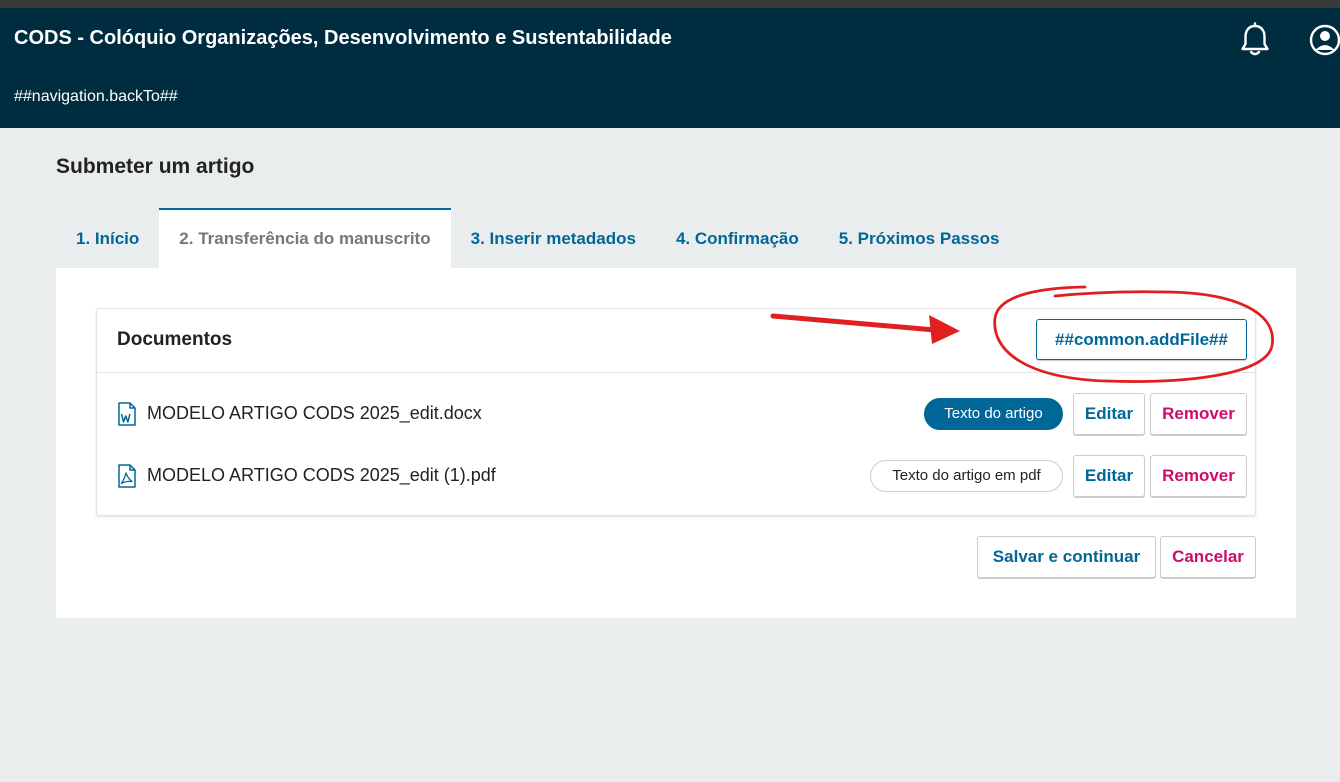 Image resolution: width=1340 pixels, height=782 pixels. What do you see at coordinates (1141, 339) in the screenshot?
I see `add-file-button: ##common.addFile##` at bounding box center [1141, 339].